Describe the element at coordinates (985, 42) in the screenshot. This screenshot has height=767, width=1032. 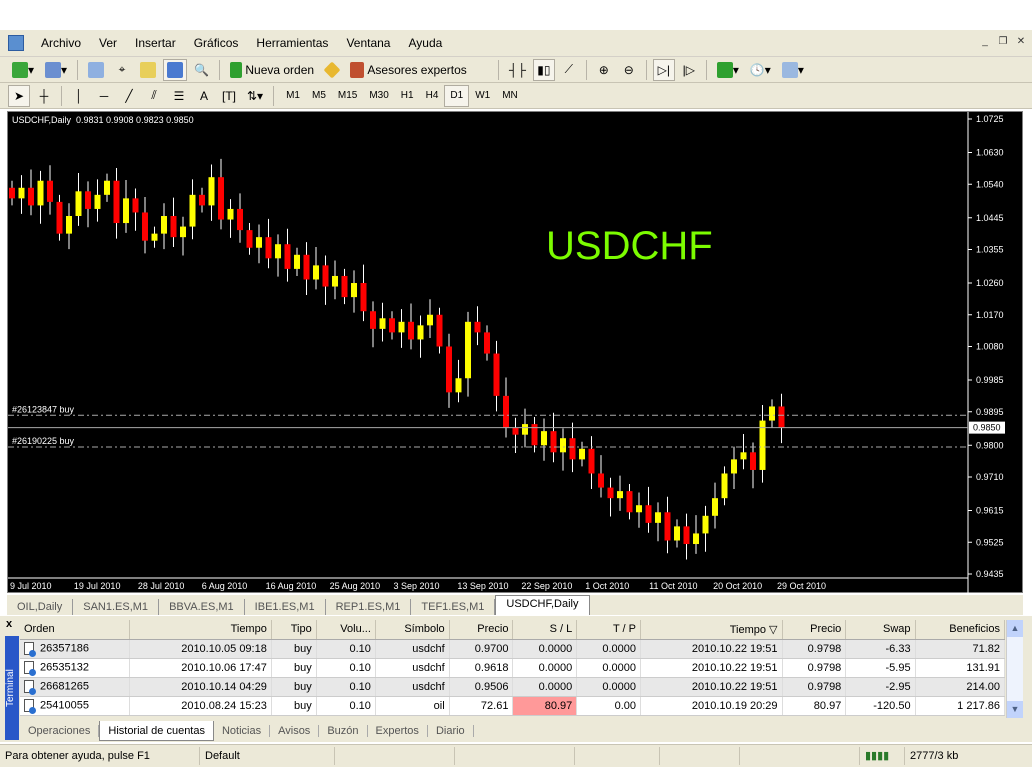
I see `minimize-icon: _` at that location.